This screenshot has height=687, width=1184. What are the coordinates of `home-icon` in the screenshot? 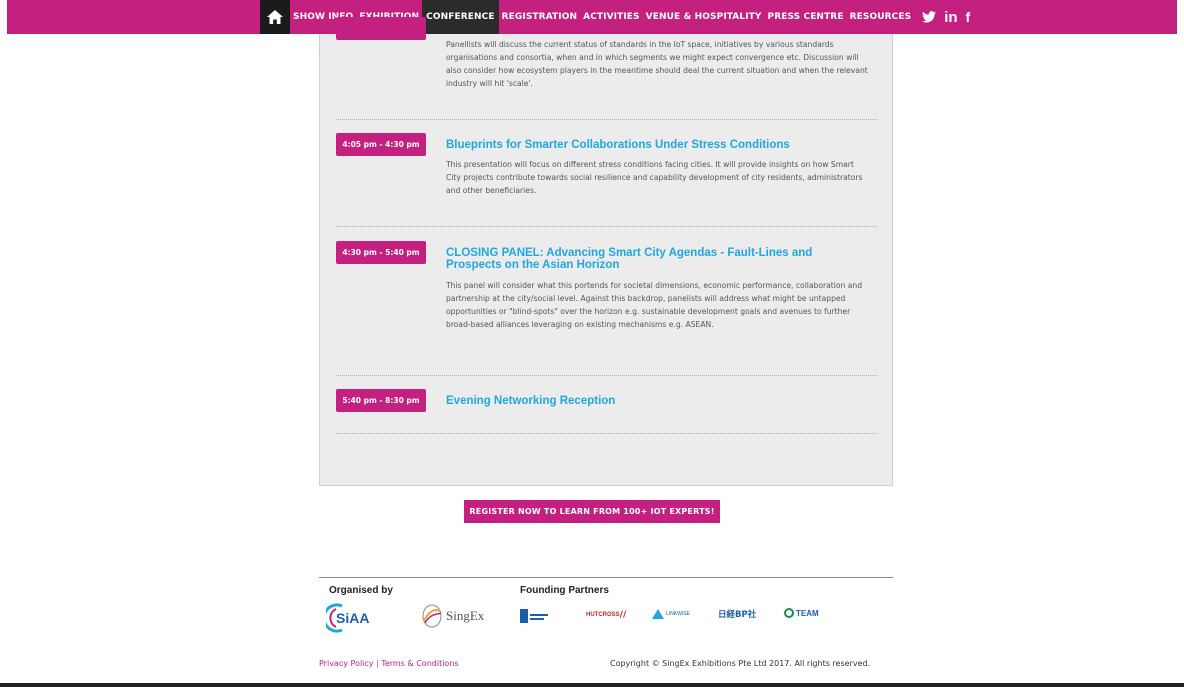 It's located at (275, 17).